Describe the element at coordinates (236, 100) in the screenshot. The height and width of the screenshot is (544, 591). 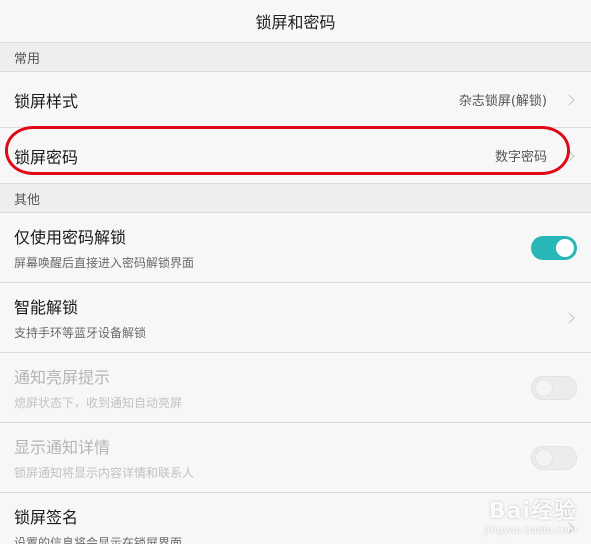
I see `lock-style-text: 锁屏样式` at that location.